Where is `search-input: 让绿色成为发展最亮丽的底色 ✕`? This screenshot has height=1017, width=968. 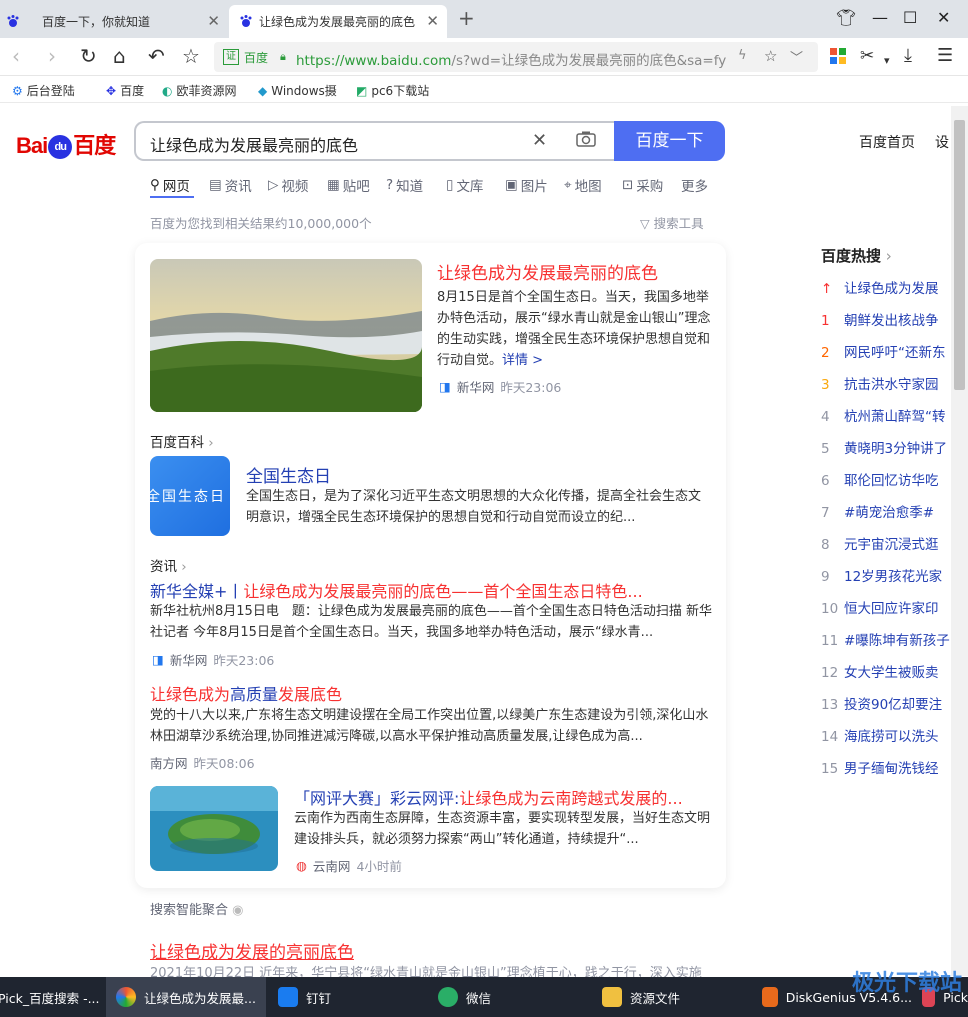
search-input: 让绿色成为发展最亮丽的底色 ✕ is located at coordinates (374, 141).